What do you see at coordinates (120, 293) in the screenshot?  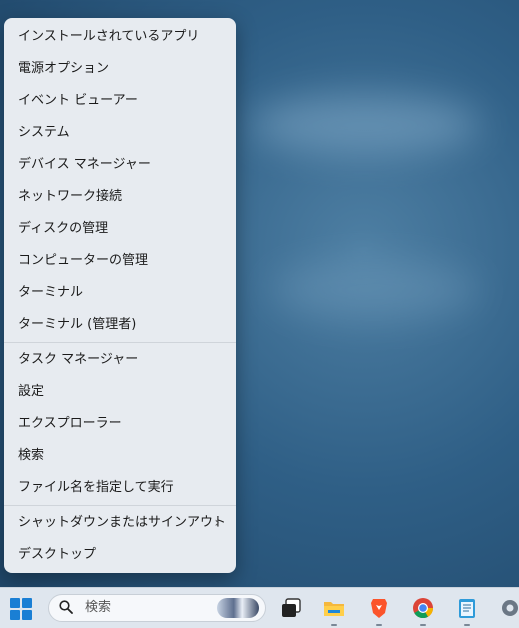 I see `menu-item-terminal: ターミナル` at bounding box center [120, 293].